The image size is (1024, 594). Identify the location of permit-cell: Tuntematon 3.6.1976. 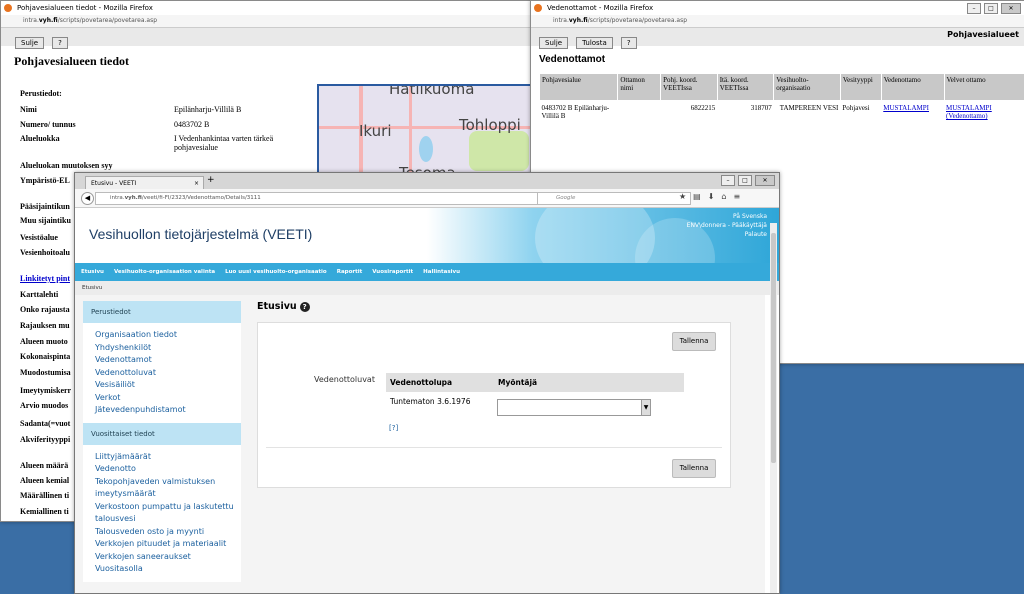
(442, 402).